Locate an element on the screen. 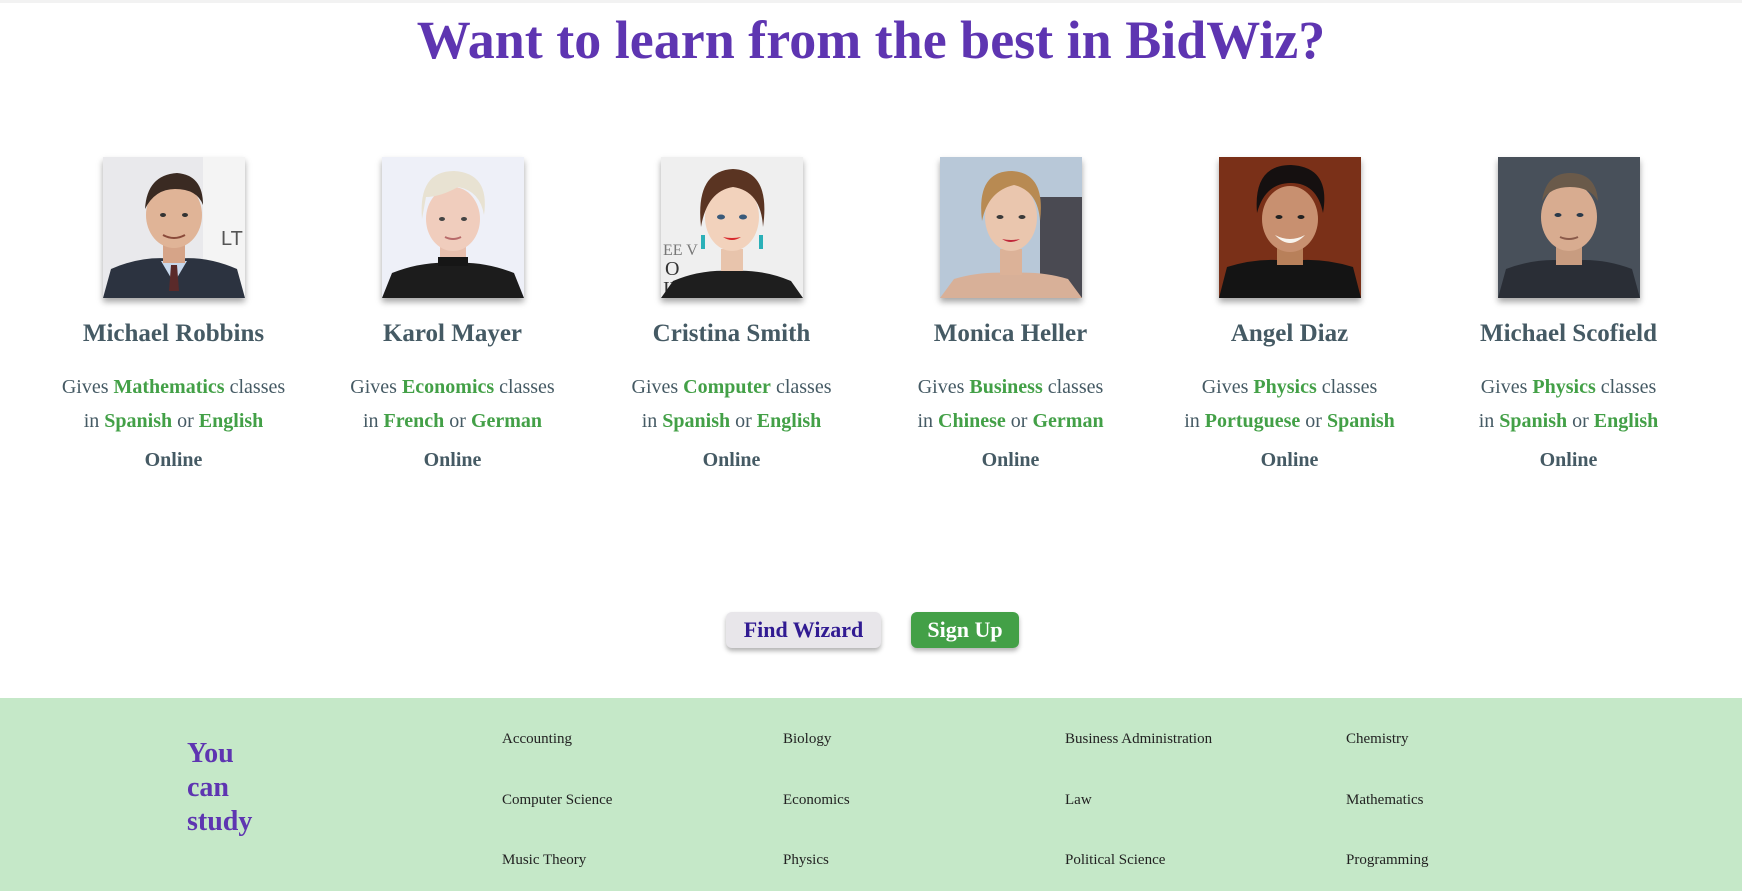 The image size is (1742, 891). tutor-subject: Mathematics is located at coordinates (169, 387).